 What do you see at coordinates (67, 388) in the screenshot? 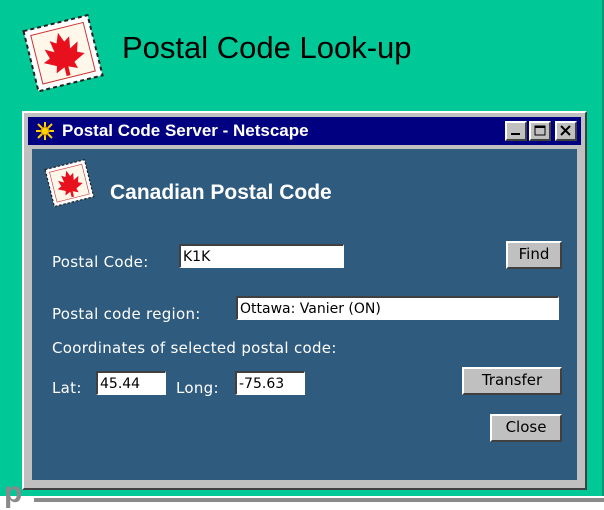
I see `lat-label: Lat:` at bounding box center [67, 388].